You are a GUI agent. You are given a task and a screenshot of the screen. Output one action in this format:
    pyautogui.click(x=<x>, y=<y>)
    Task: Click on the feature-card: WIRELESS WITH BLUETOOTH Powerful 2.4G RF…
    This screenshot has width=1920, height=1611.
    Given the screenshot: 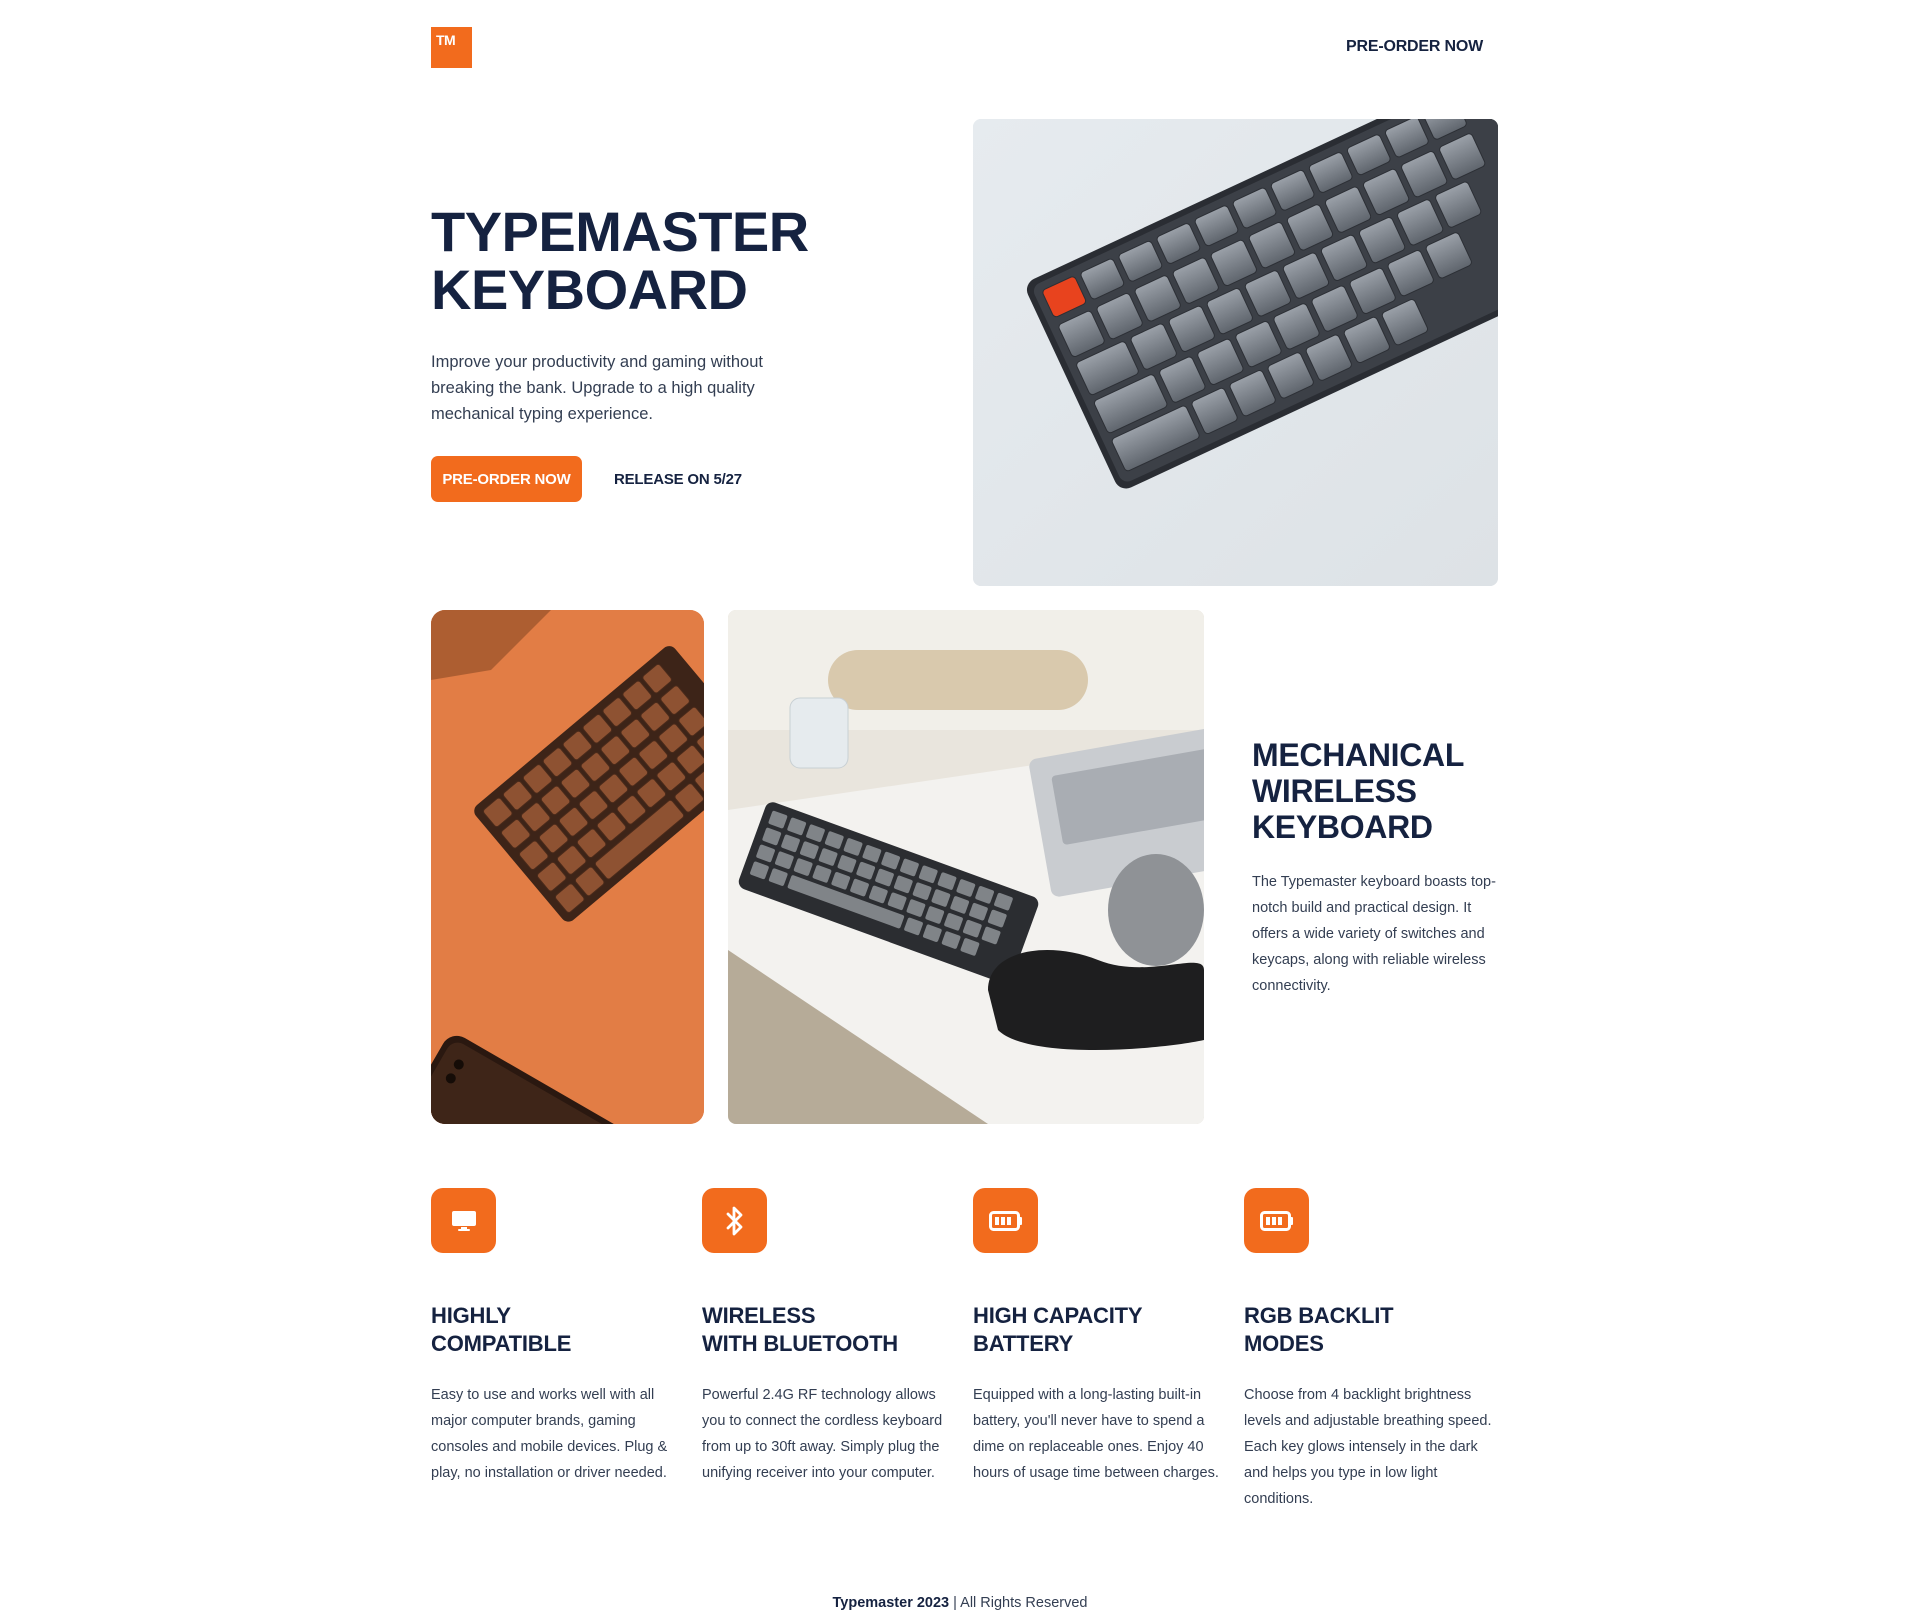 What is the action you would take?
    pyautogui.click(x=826, y=1337)
    